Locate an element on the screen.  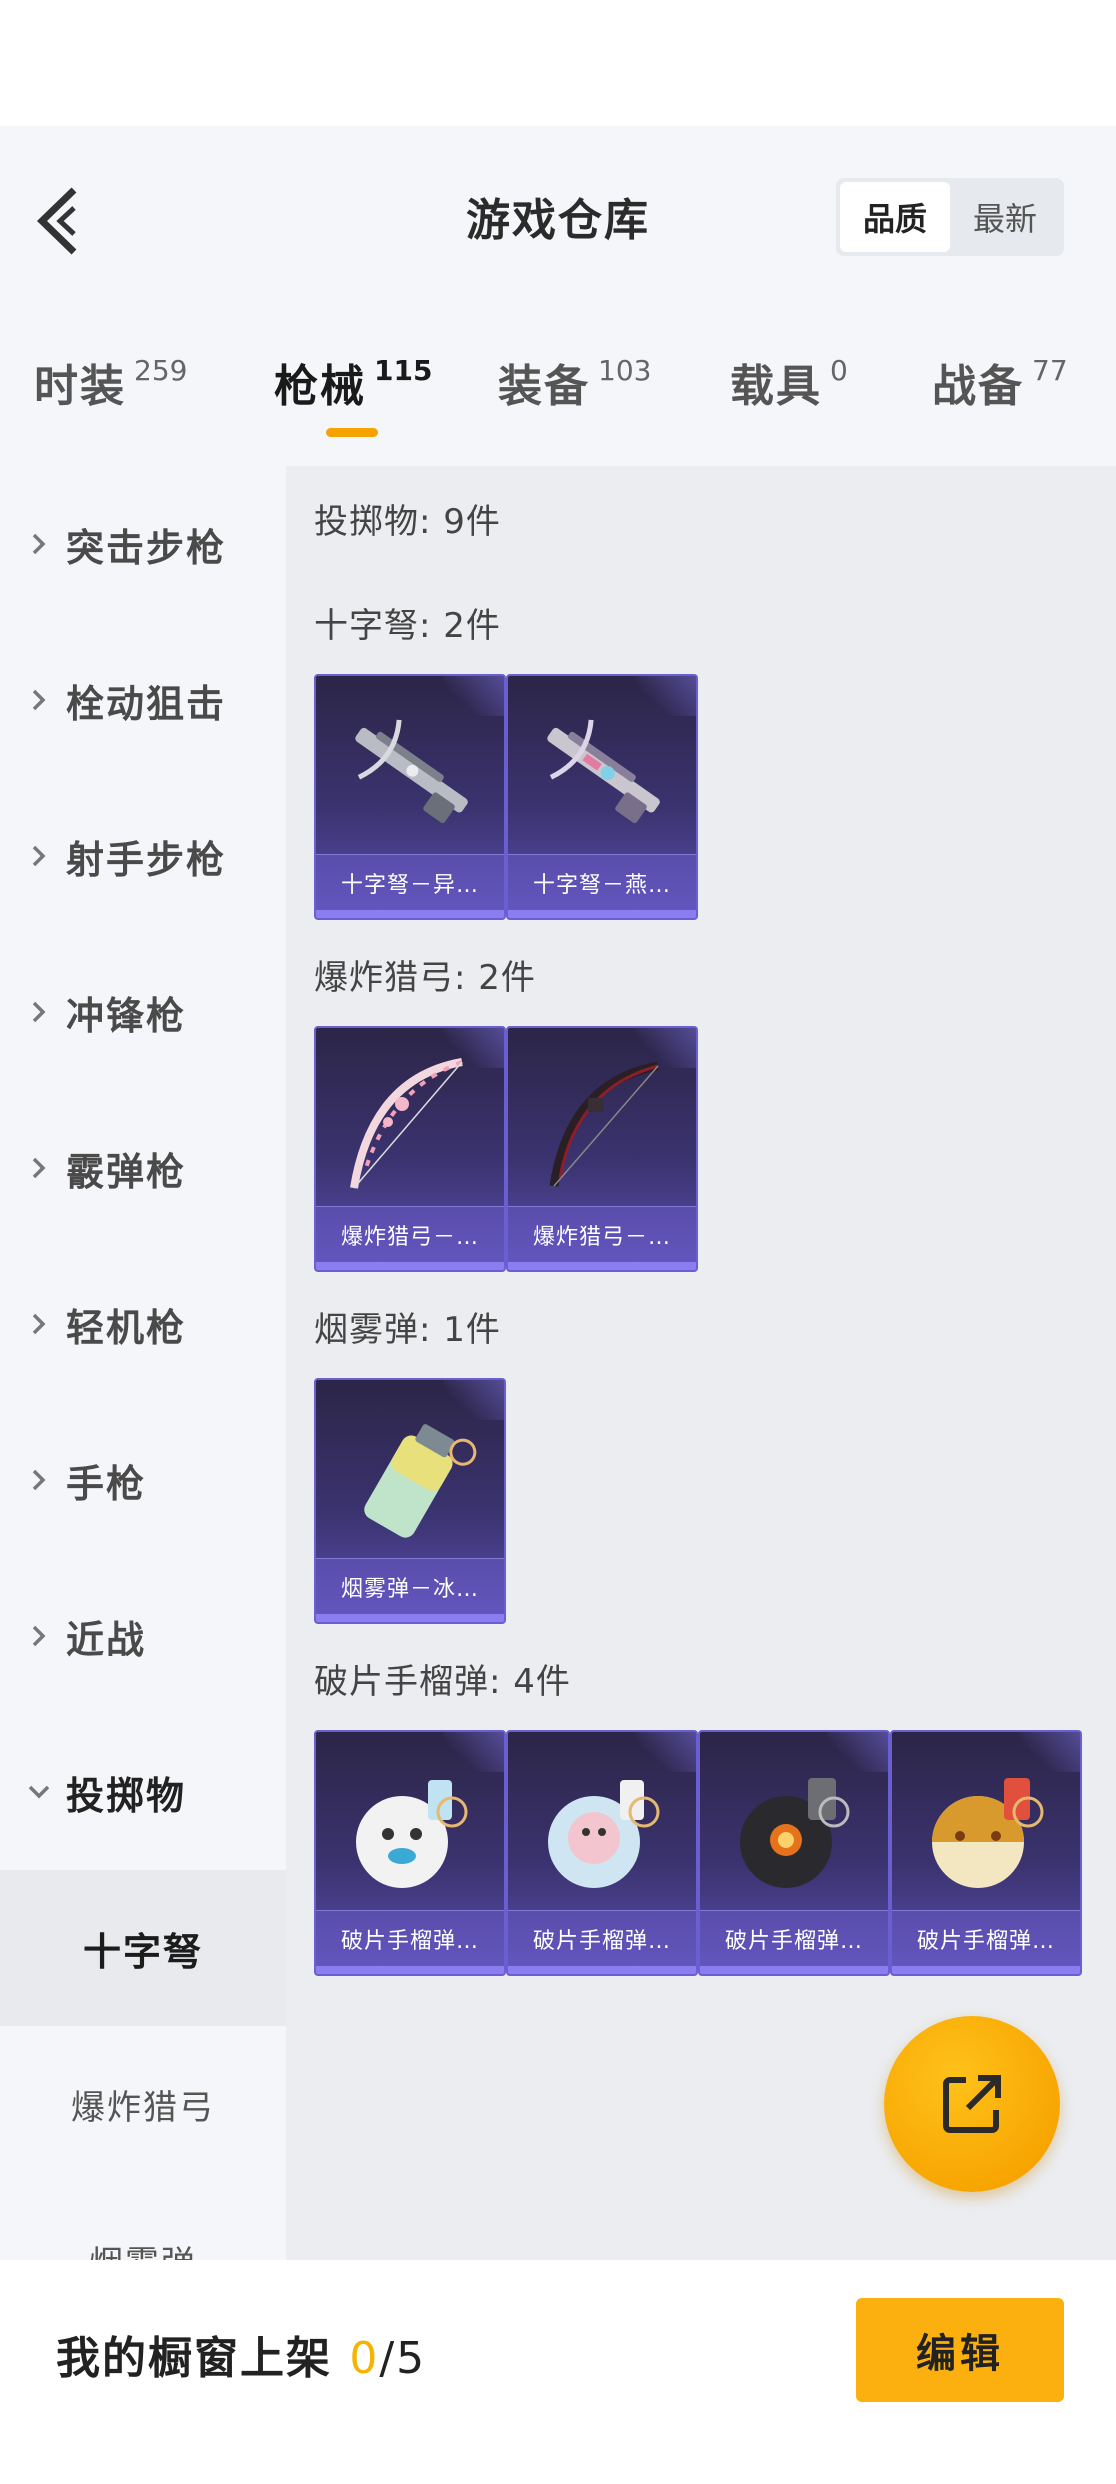
section-title-explosive-bow: 爆炸猎弓: 2件 is located at coordinates (425, 978).